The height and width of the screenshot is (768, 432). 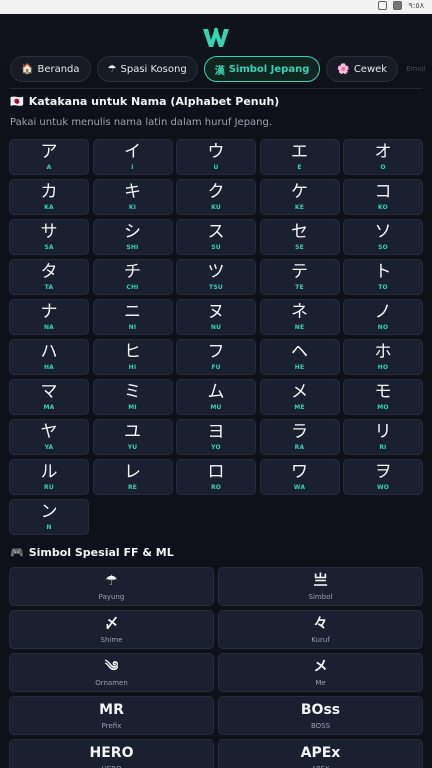 I want to click on katakana-romaji: KU, so click(x=216, y=207).